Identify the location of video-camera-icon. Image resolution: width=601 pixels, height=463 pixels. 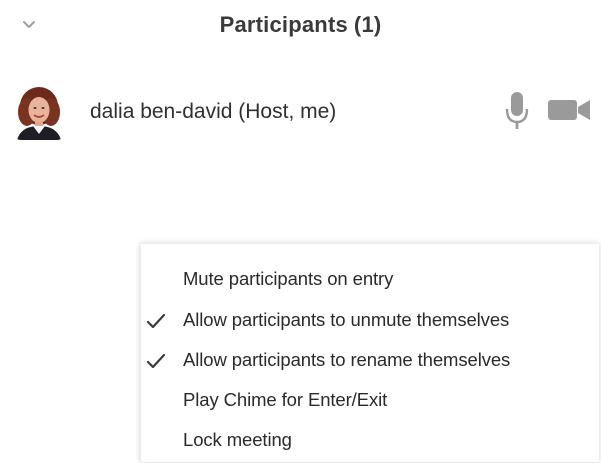
(569, 110).